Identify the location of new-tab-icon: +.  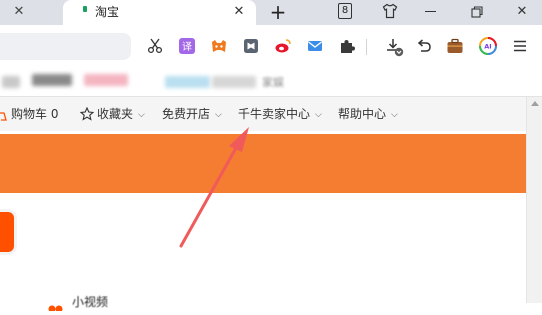
(278, 12).